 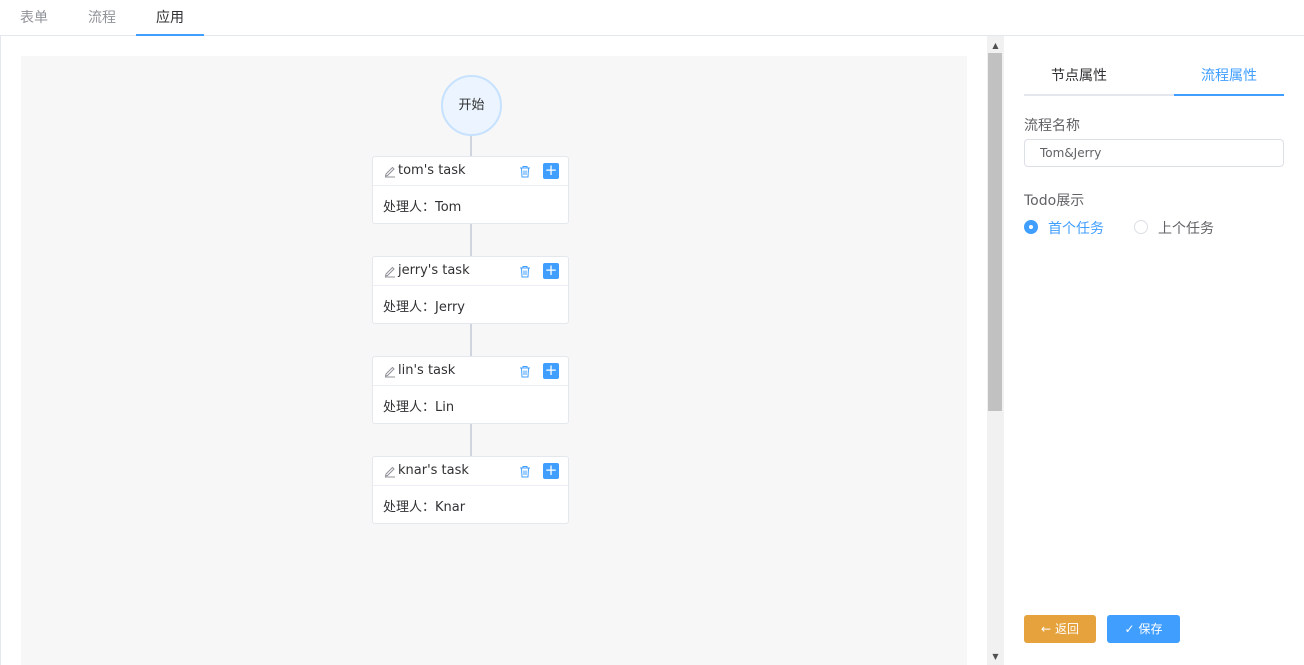 What do you see at coordinates (424, 307) in the screenshot?
I see `task-handler: 处理人：Jerry` at bounding box center [424, 307].